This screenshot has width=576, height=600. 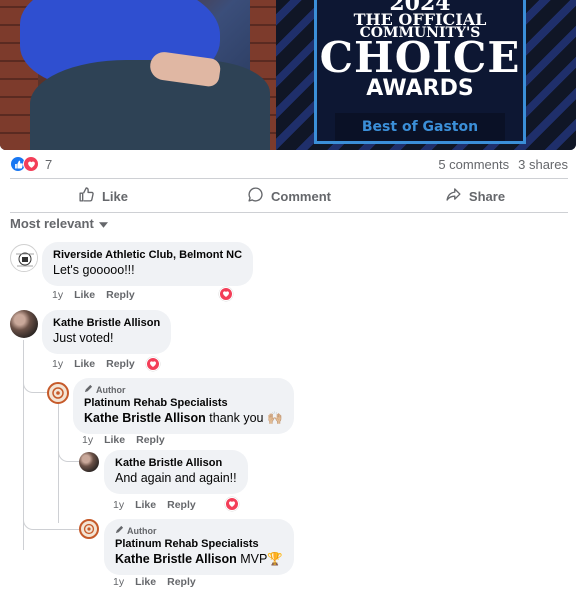 What do you see at coordinates (420, 88) in the screenshot?
I see `award-line-awards: AWARDS` at bounding box center [420, 88].